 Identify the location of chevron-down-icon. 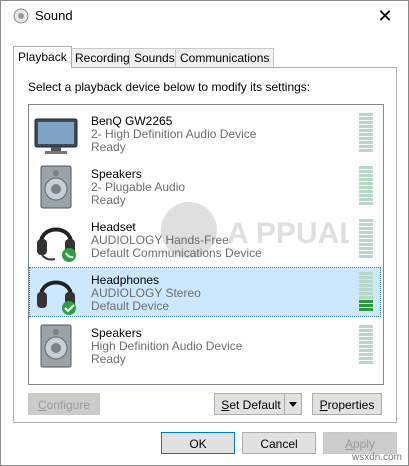
(292, 404).